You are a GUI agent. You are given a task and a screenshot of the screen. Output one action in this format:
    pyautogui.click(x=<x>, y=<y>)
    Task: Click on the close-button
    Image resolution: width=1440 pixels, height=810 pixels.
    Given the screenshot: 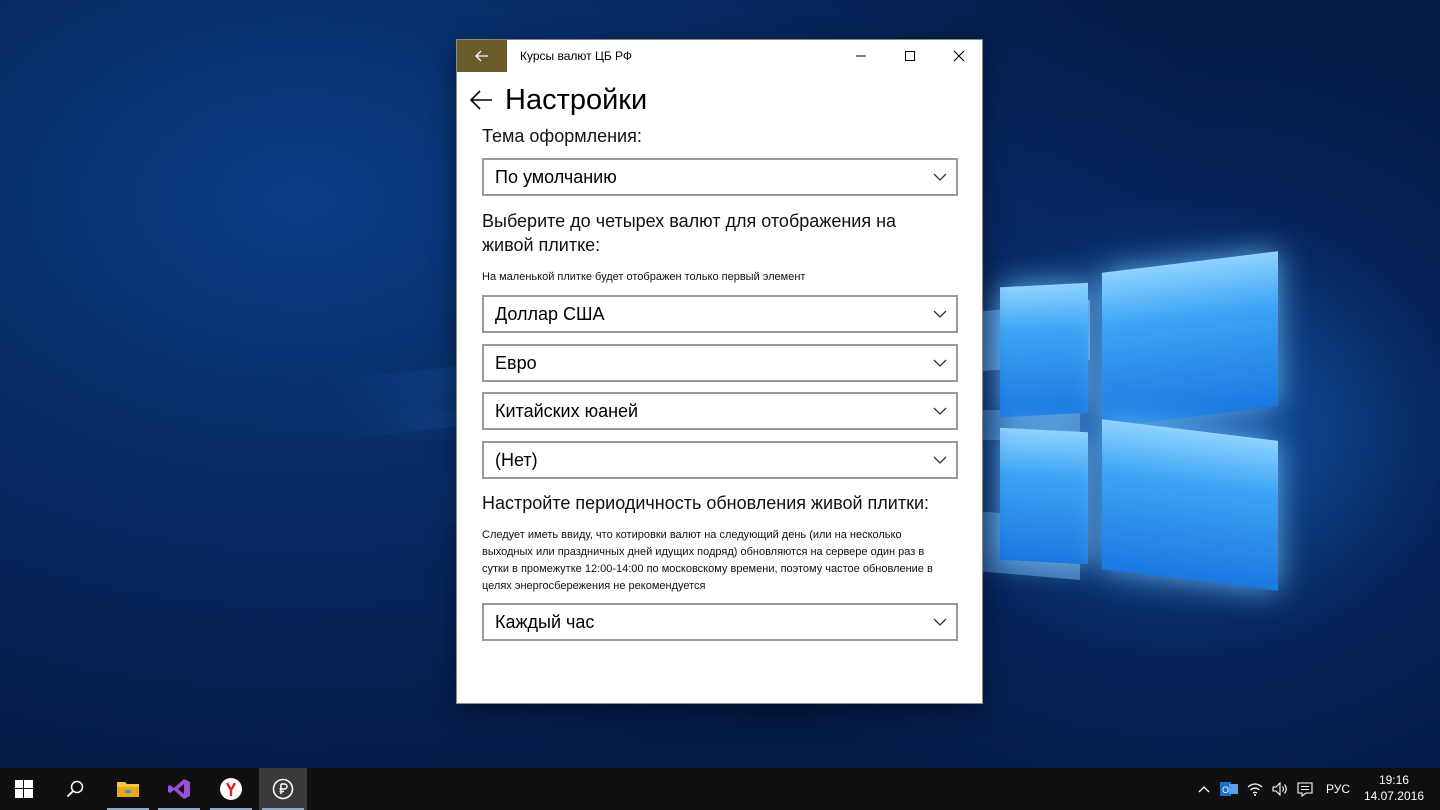 What is the action you would take?
    pyautogui.click(x=959, y=56)
    